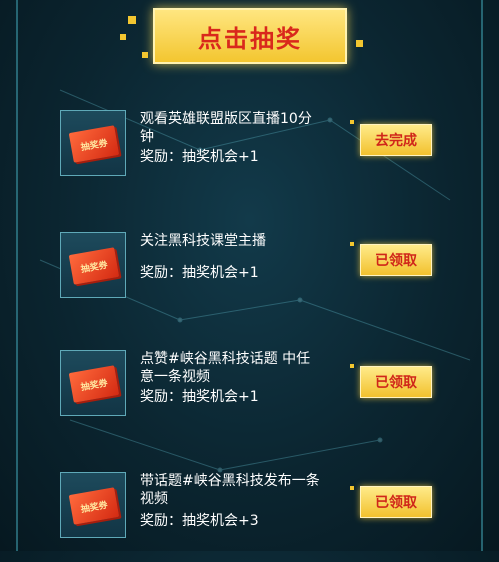  I want to click on header-banner: 点击抽奖, so click(250, 36).